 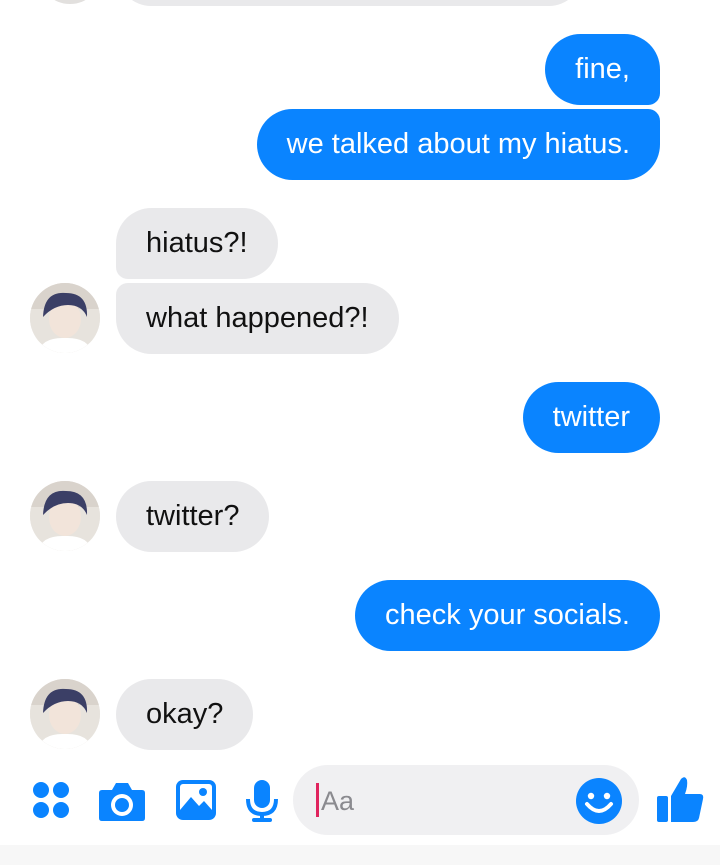 What do you see at coordinates (458, 144) in the screenshot?
I see `message-bubble-outgoing: we talked about my hiatus.` at bounding box center [458, 144].